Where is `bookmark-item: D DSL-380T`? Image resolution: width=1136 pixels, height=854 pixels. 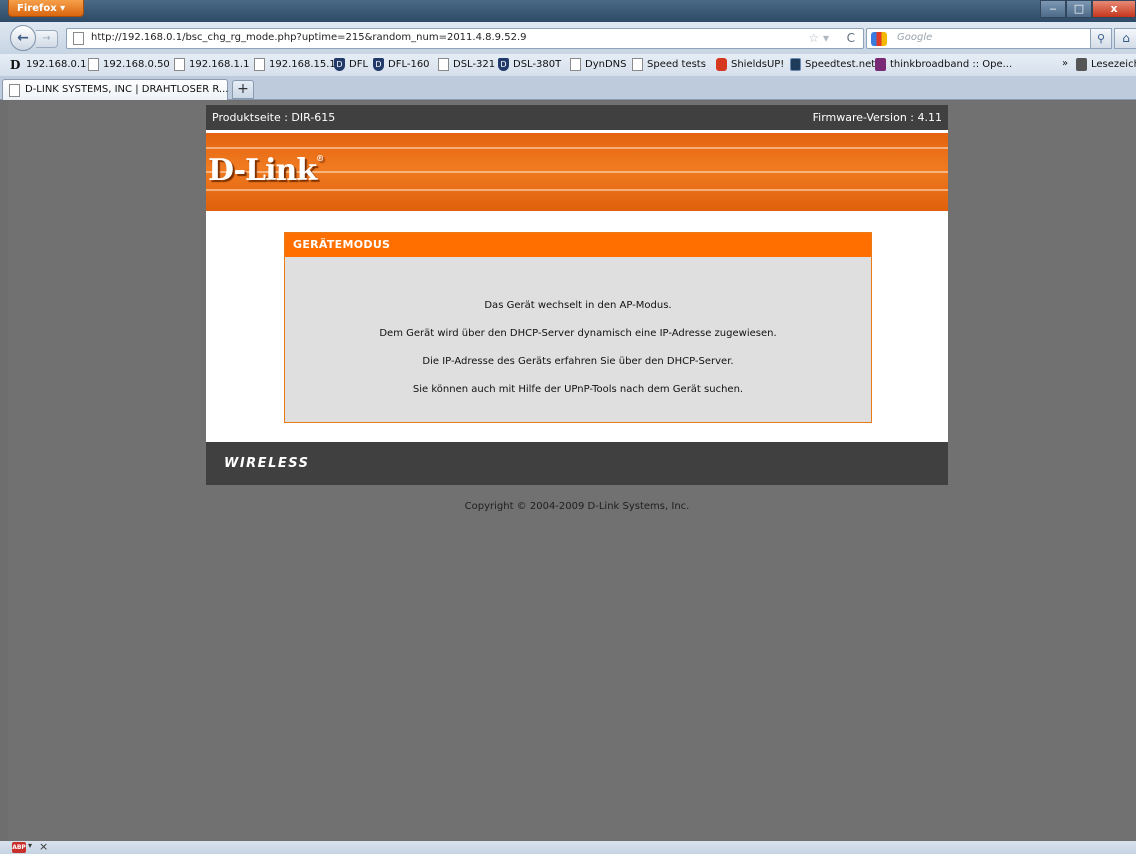 bookmark-item: D DSL-380T is located at coordinates (529, 64).